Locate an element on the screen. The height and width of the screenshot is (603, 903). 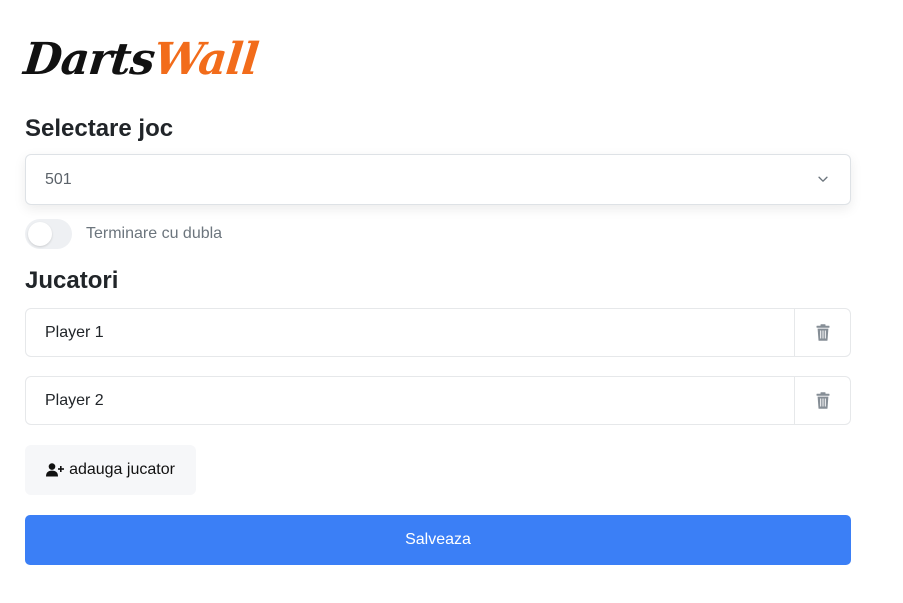
add-player-label: adauga jucator is located at coordinates (122, 469).